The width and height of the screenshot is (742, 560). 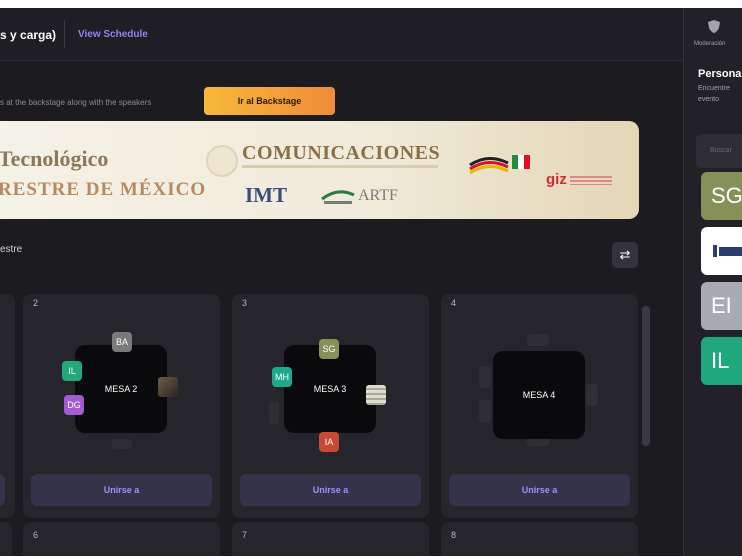 What do you see at coordinates (36, 303) in the screenshot?
I see `table-number: 2` at bounding box center [36, 303].